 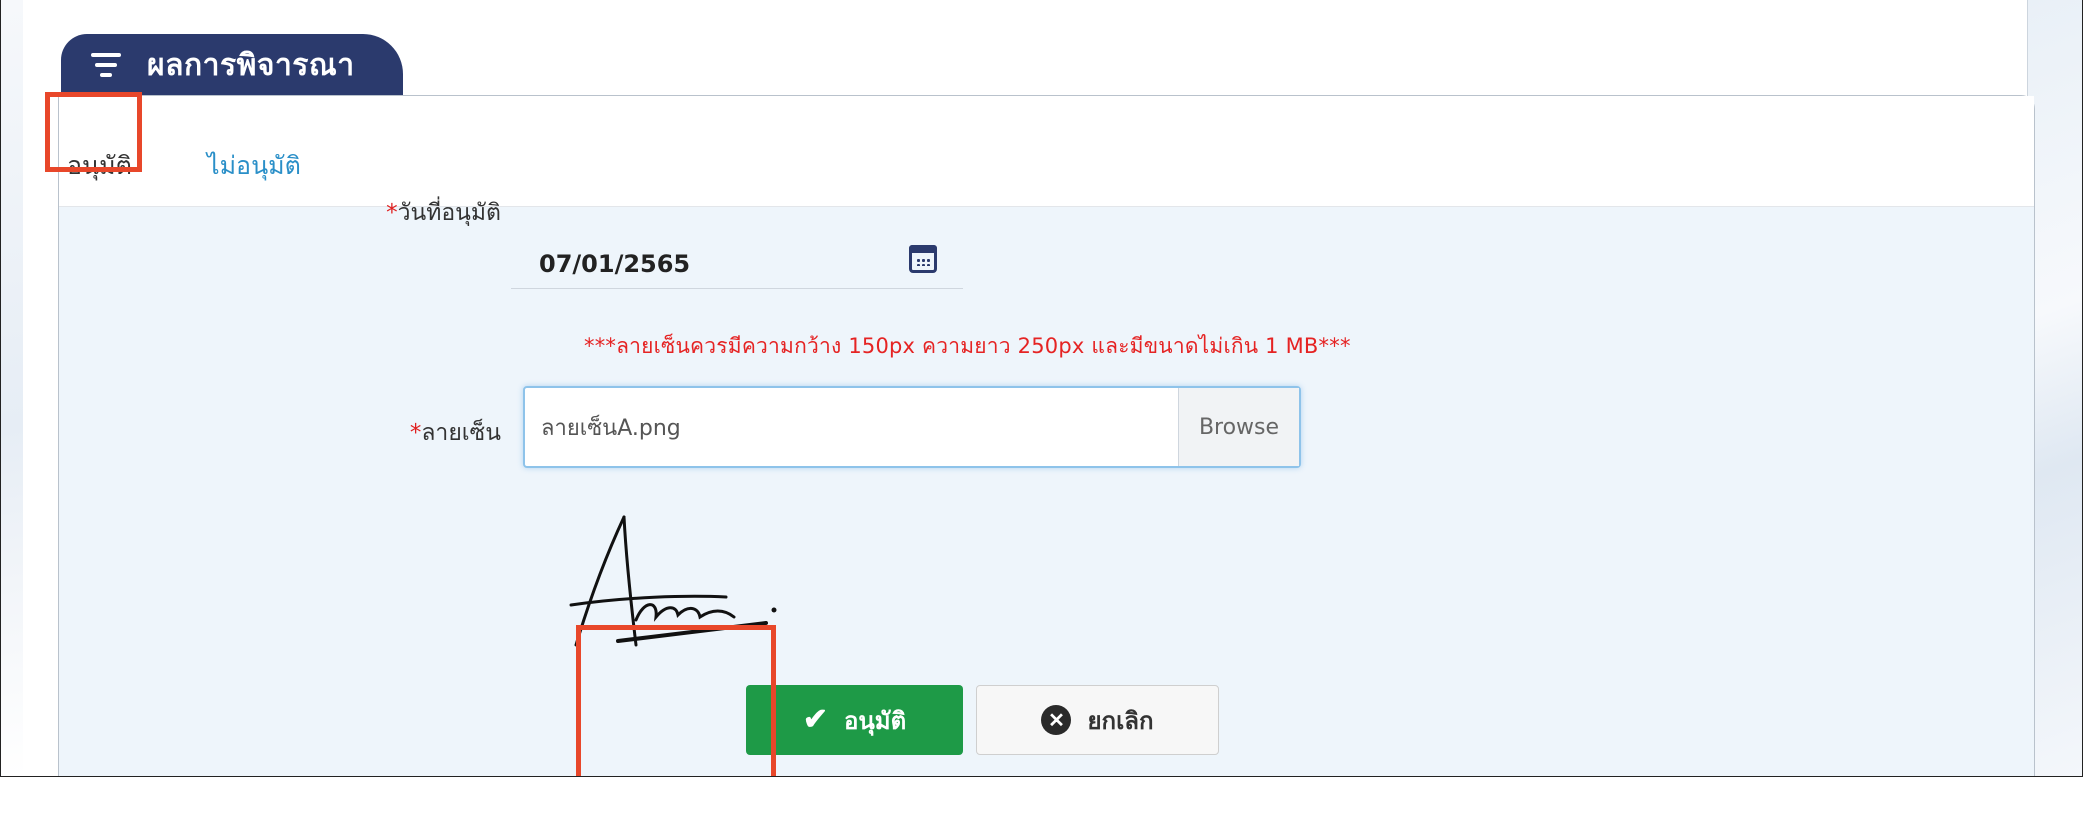 What do you see at coordinates (673, 581) in the screenshot?
I see `signature-preview-image` at bounding box center [673, 581].